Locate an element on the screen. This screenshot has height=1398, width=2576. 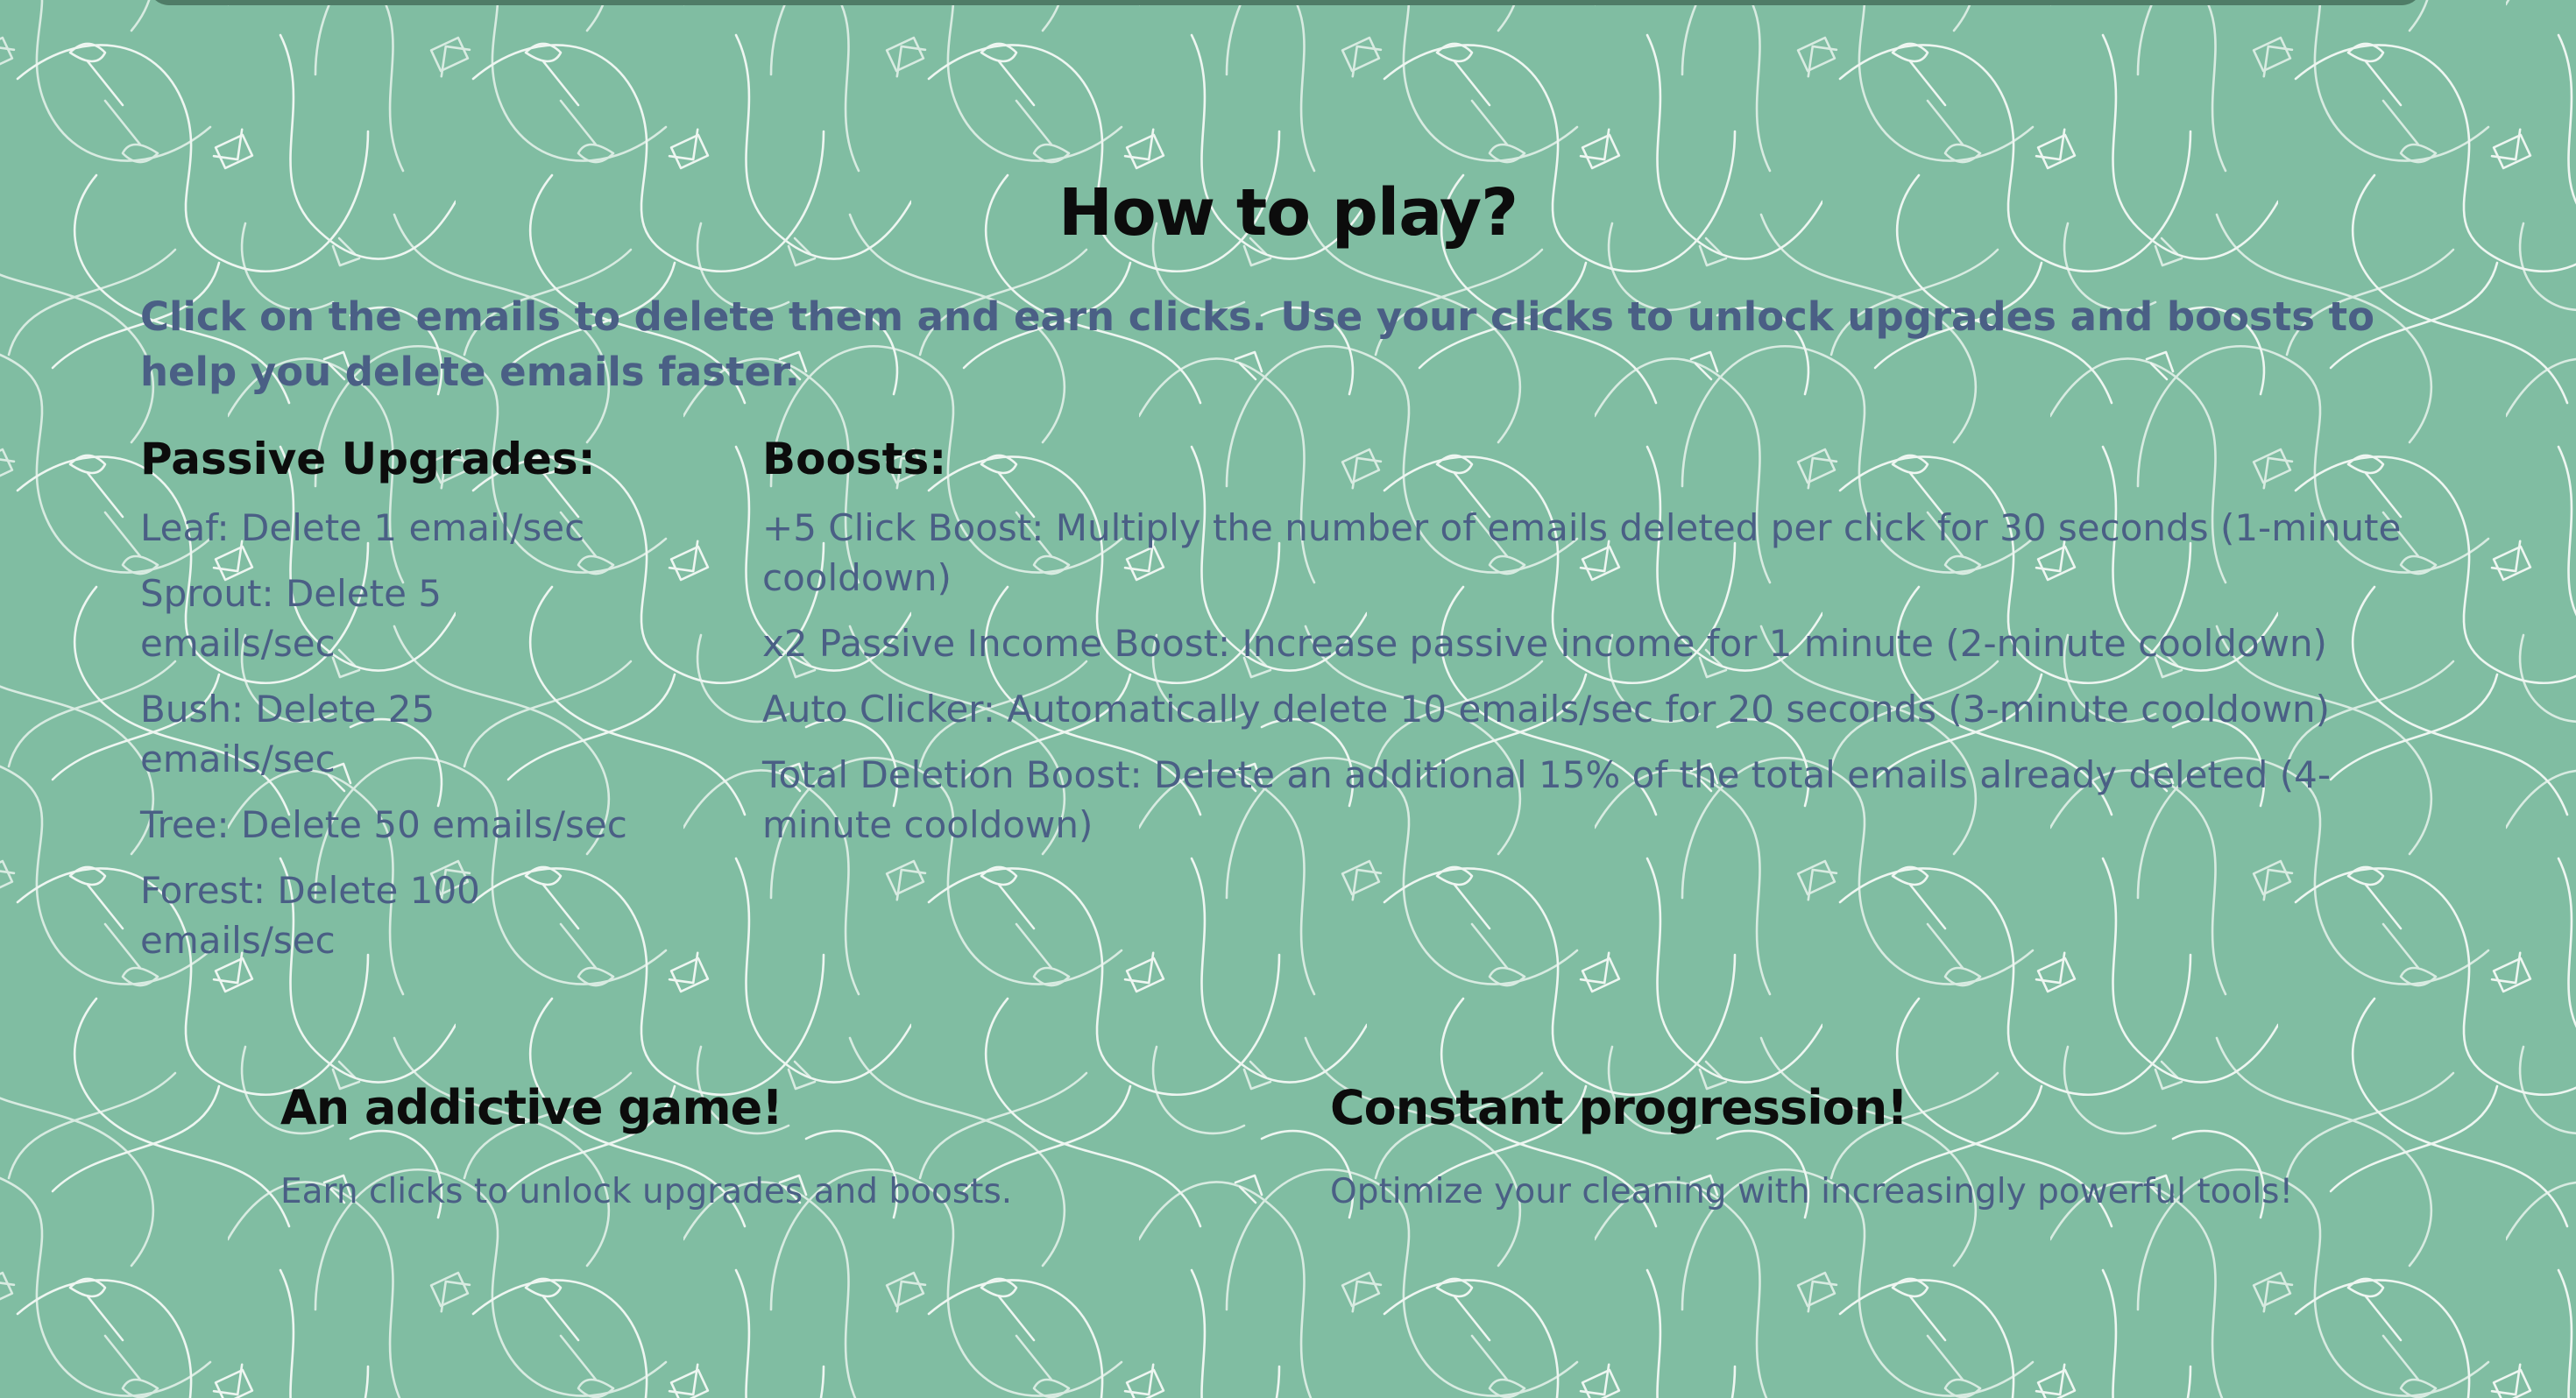
list-item: Bush: Delete 25 emails/sec is located at coordinates (287, 734).